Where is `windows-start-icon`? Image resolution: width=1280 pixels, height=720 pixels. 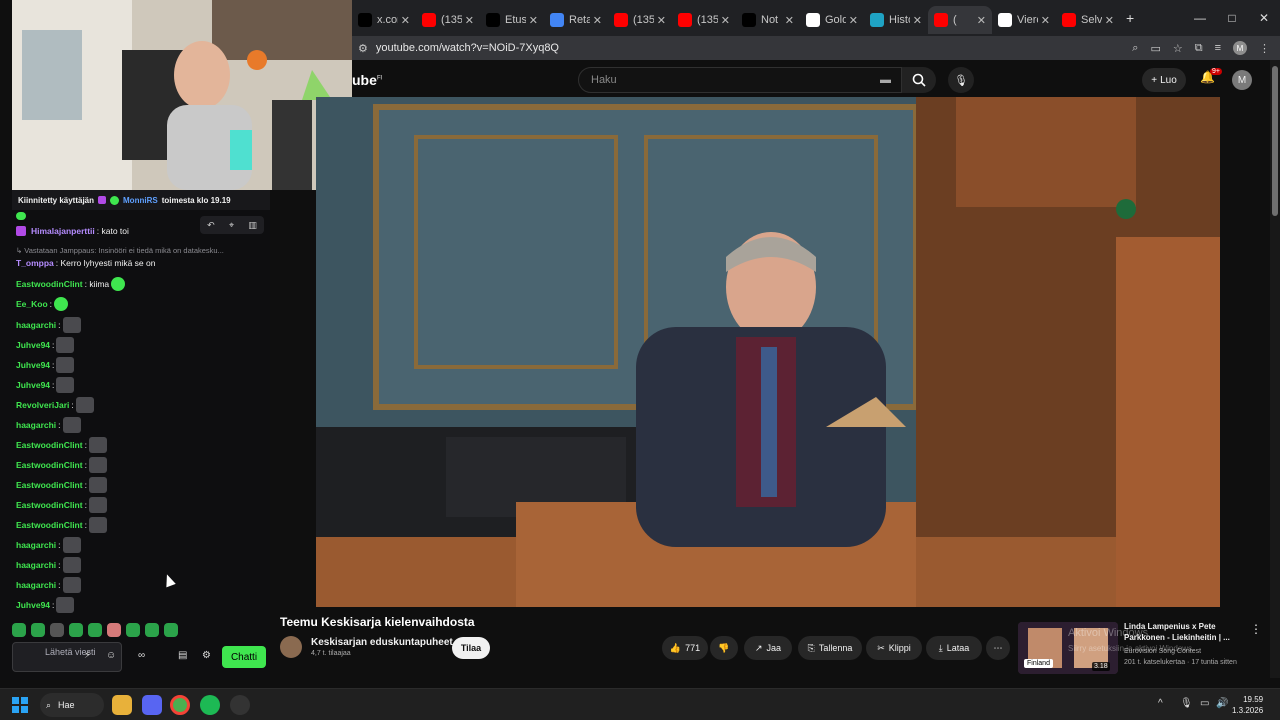
windows-start-icon is located at coordinates (20, 705).